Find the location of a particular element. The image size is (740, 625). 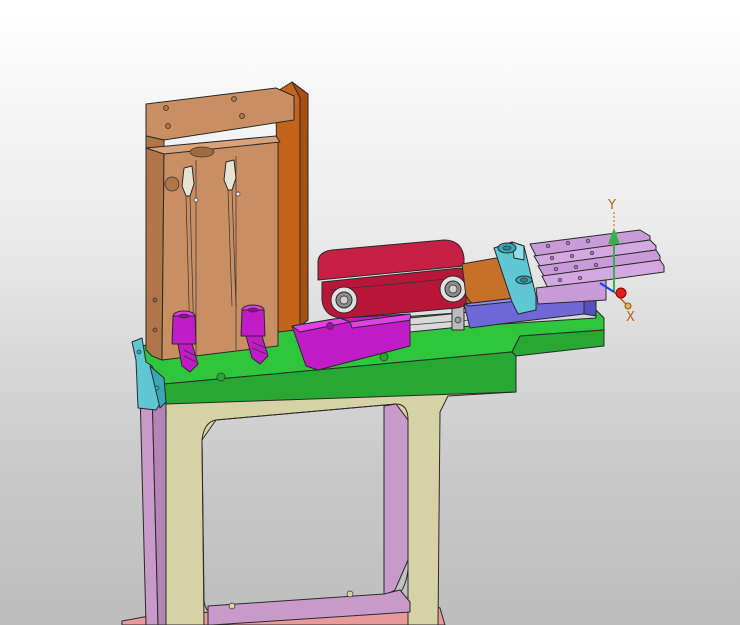

linkage-pivot-left is located at coordinates (344, 300).